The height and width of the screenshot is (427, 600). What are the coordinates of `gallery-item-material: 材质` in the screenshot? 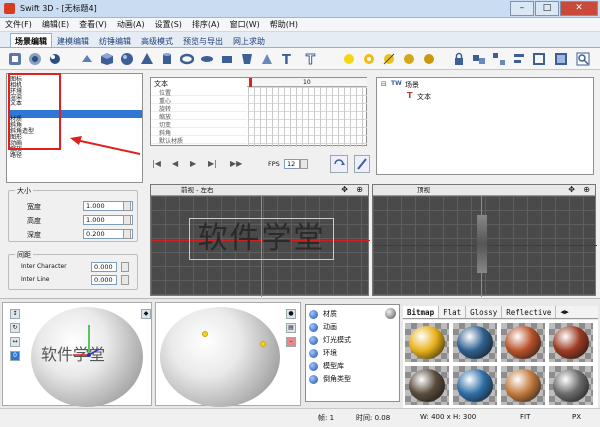 It's located at (323, 314).